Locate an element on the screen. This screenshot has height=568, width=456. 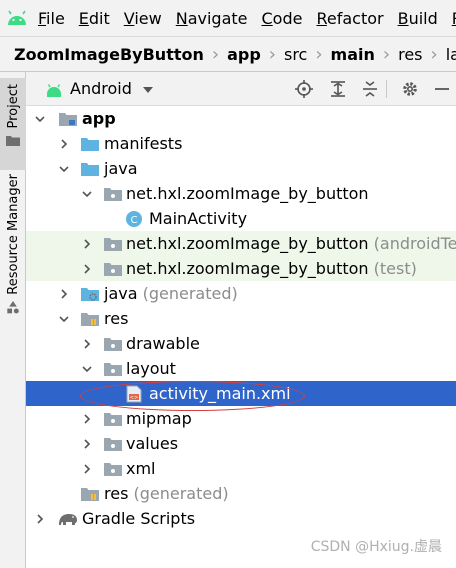
tree-label: MainActivity is located at coordinates (198, 218).